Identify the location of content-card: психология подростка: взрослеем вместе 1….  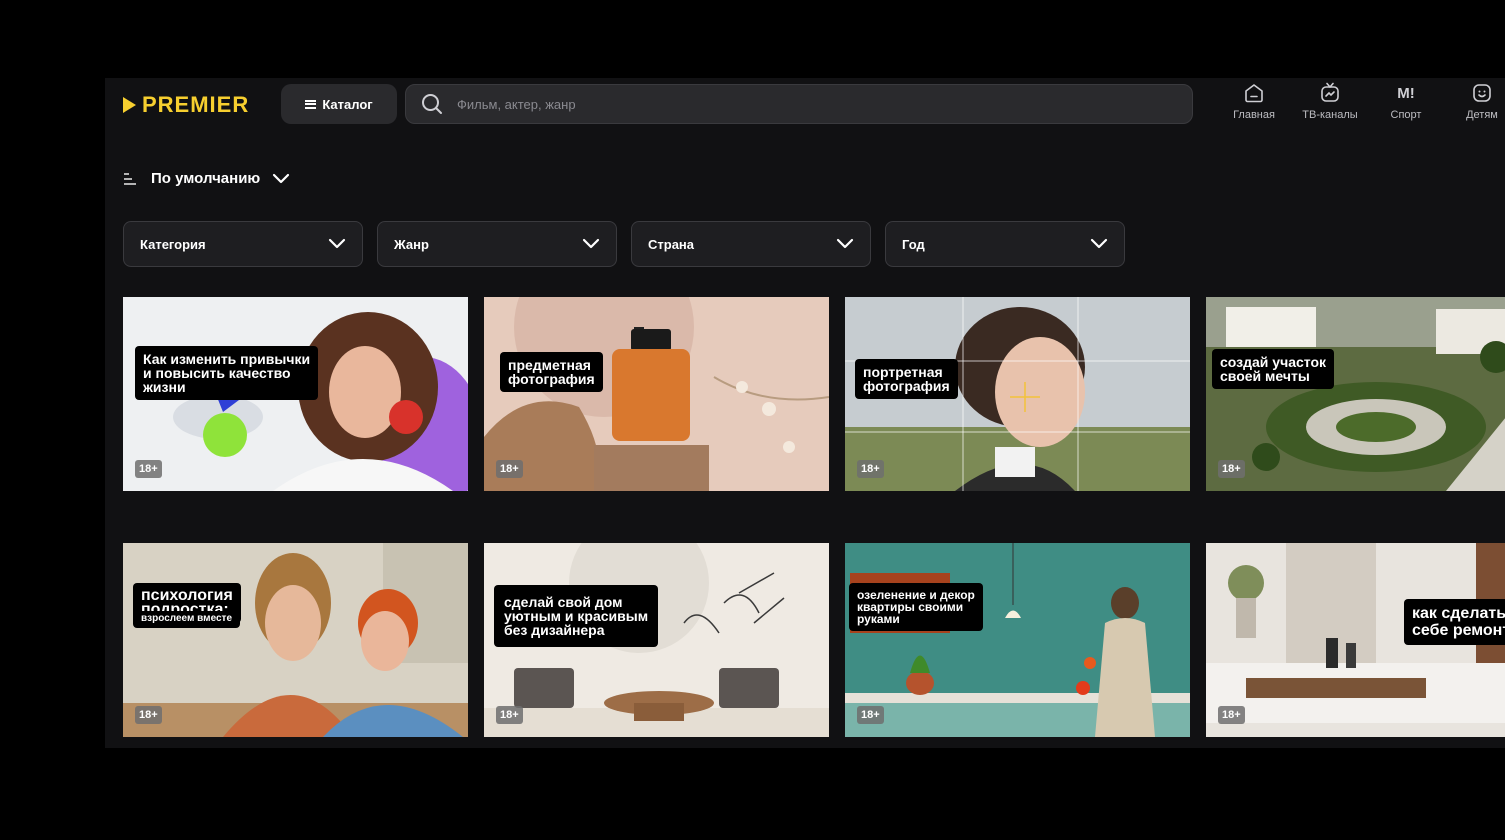
(295, 640).